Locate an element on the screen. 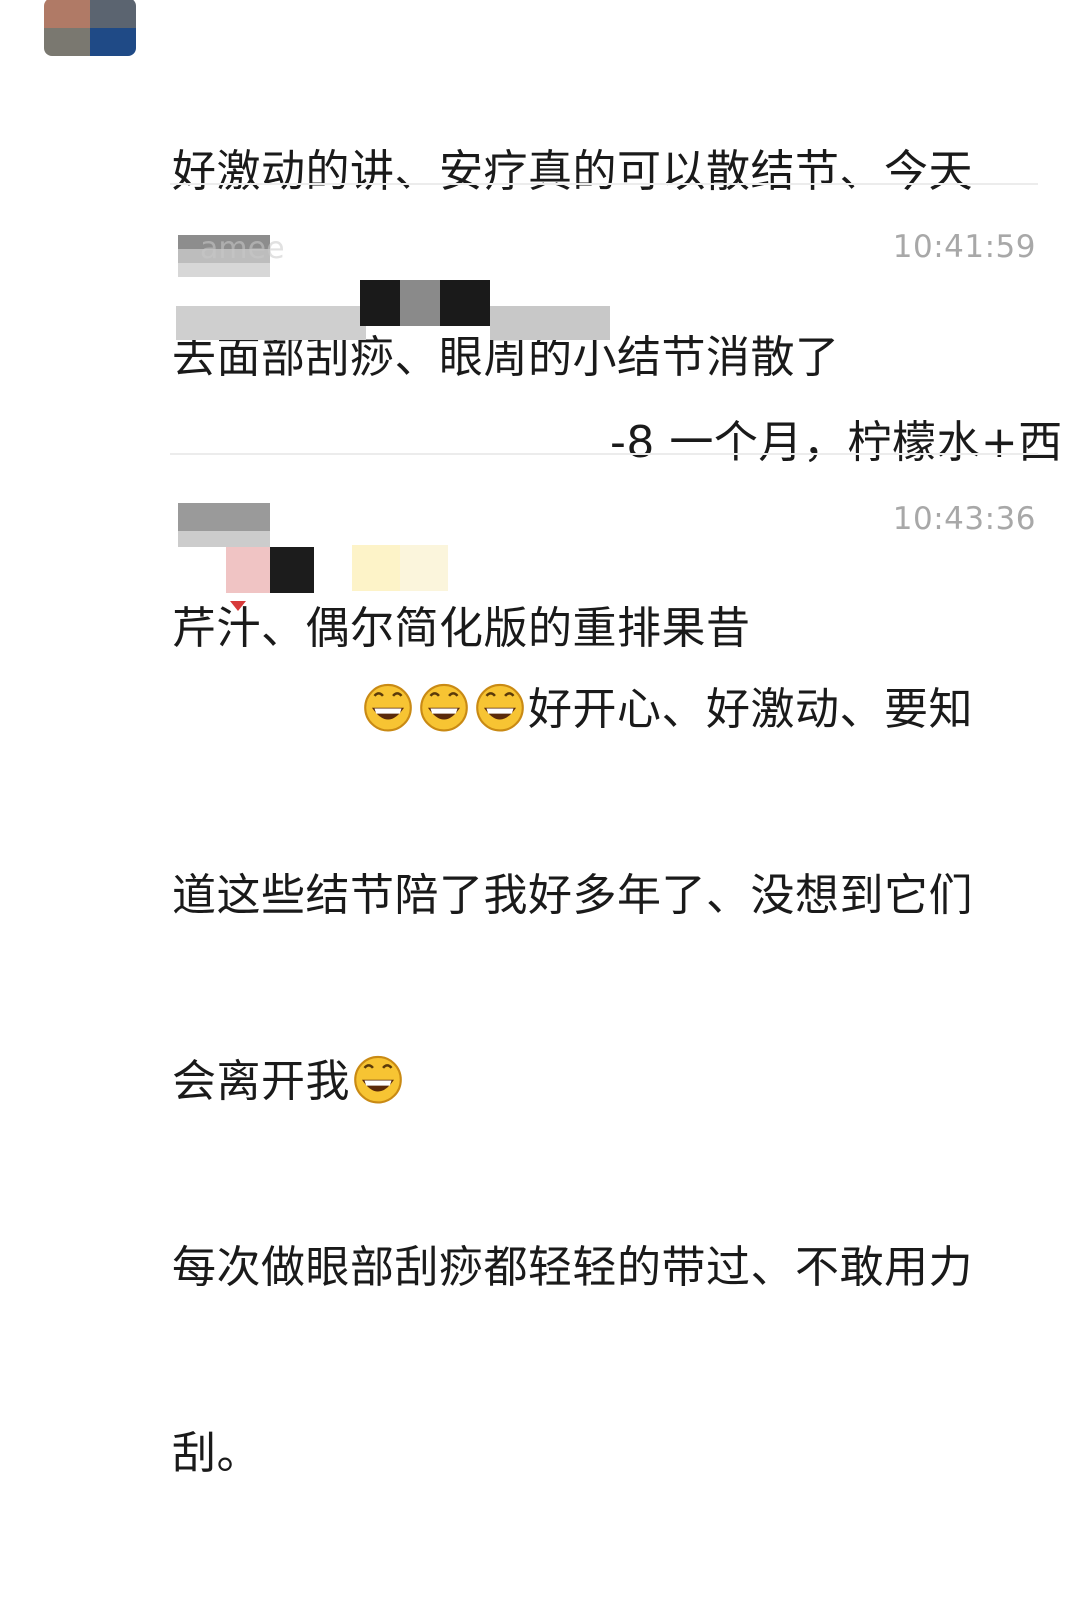 This screenshot has height=1609, width=1080. message-line: 会离开我 is located at coordinates (602, 1082).